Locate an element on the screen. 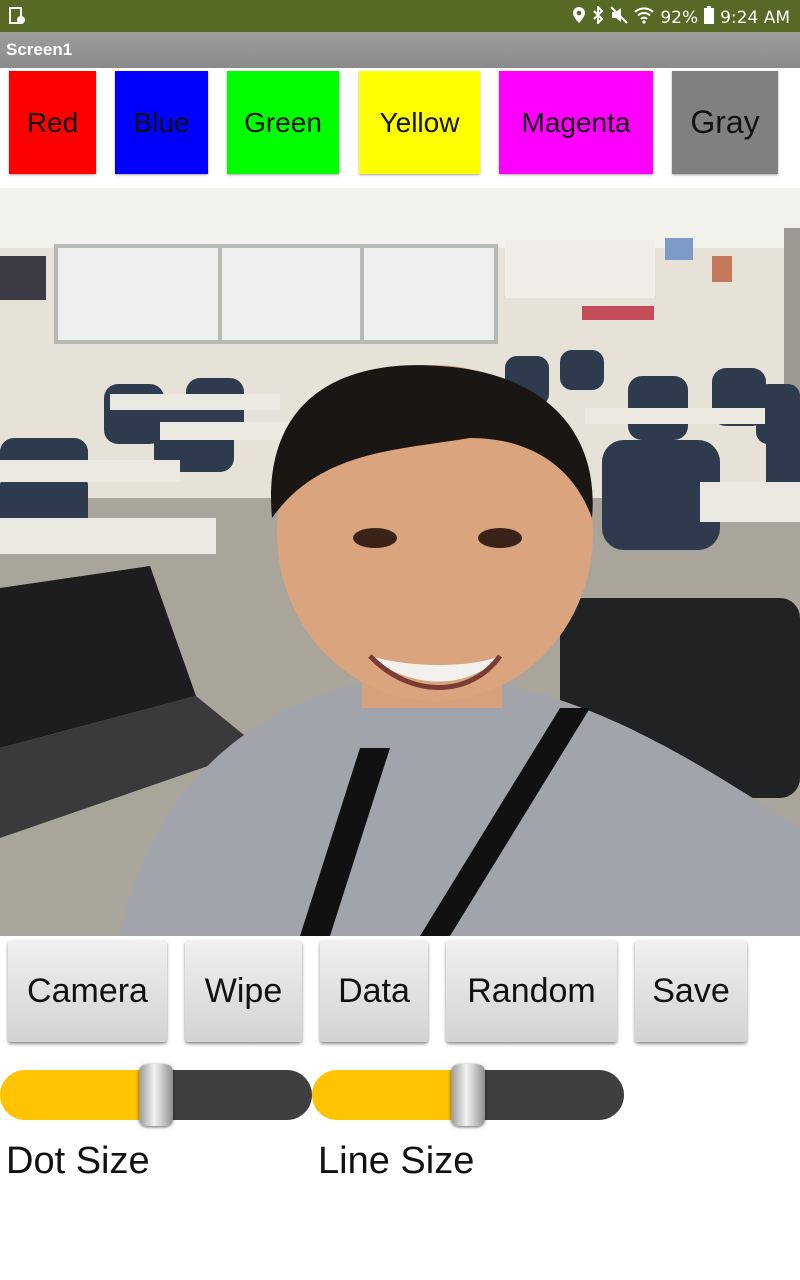 Image resolution: width=800 pixels, height=1280 pixels. wifi-icon is located at coordinates (644, 17).